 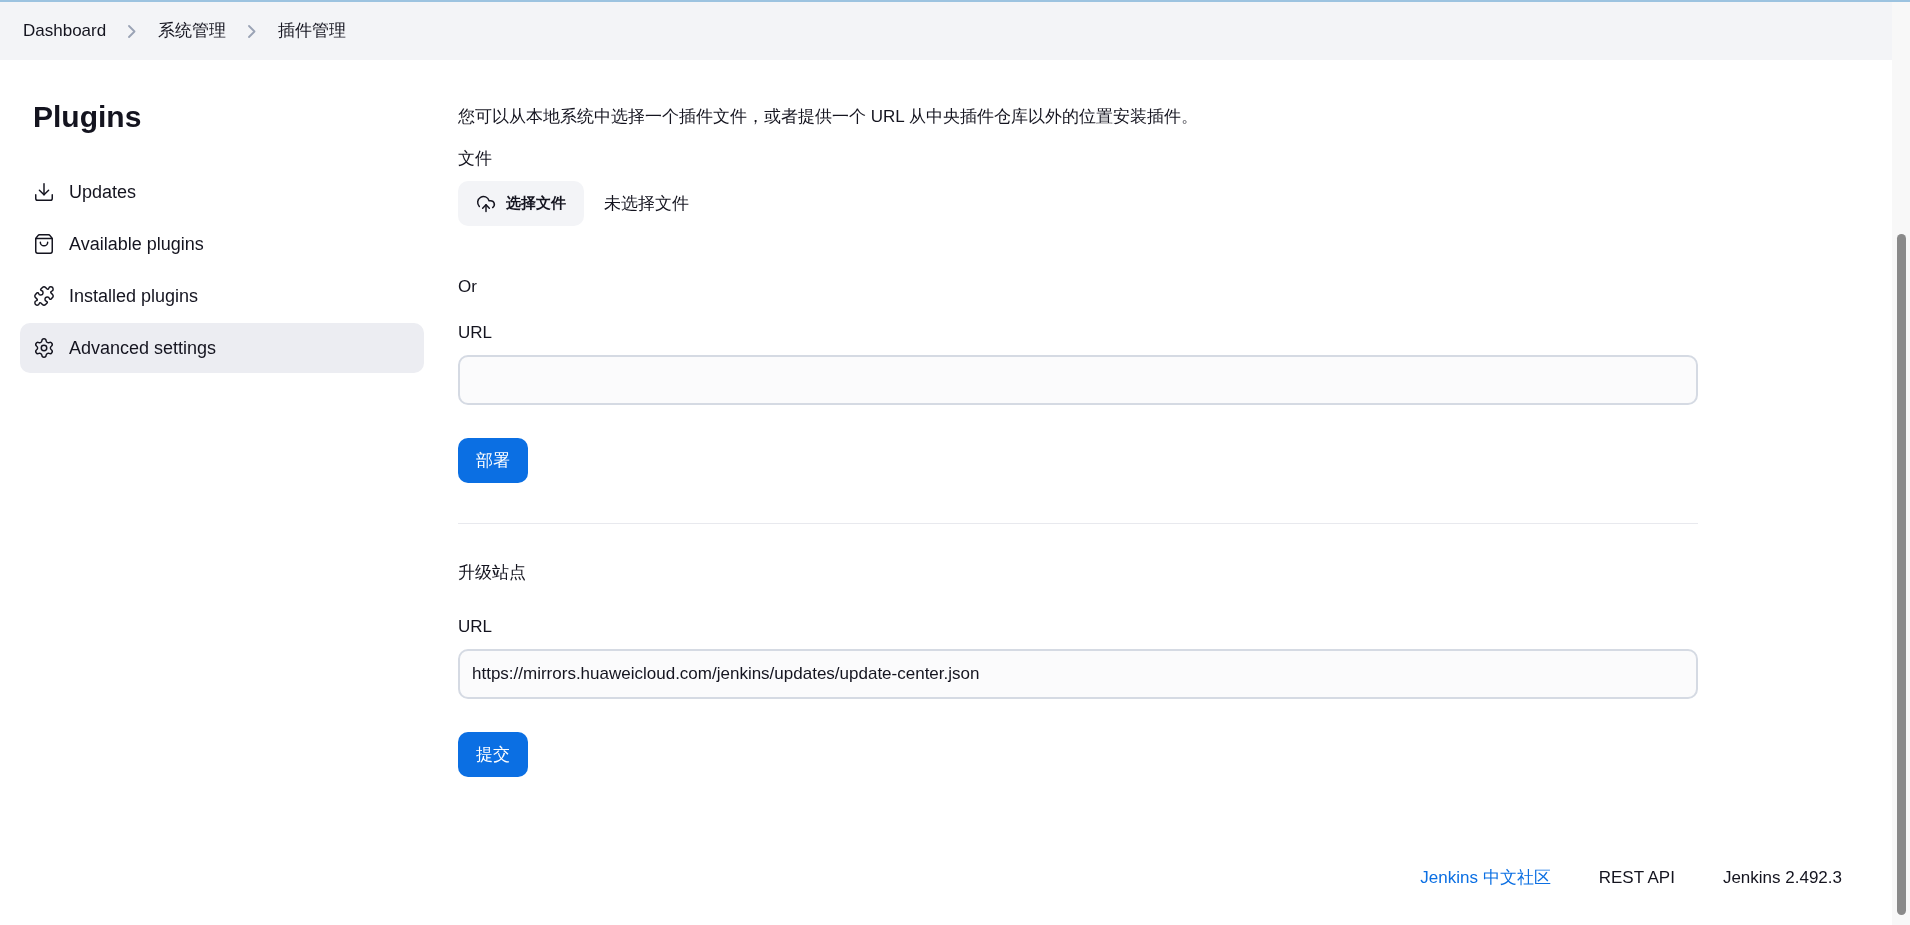 I want to click on or-text: Or, so click(x=468, y=287).